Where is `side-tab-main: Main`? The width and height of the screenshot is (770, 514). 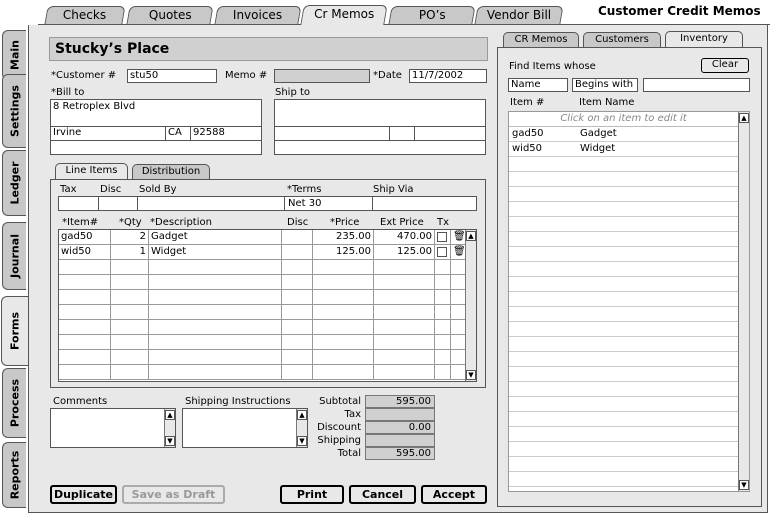 side-tab-main: Main is located at coordinates (14, 55).